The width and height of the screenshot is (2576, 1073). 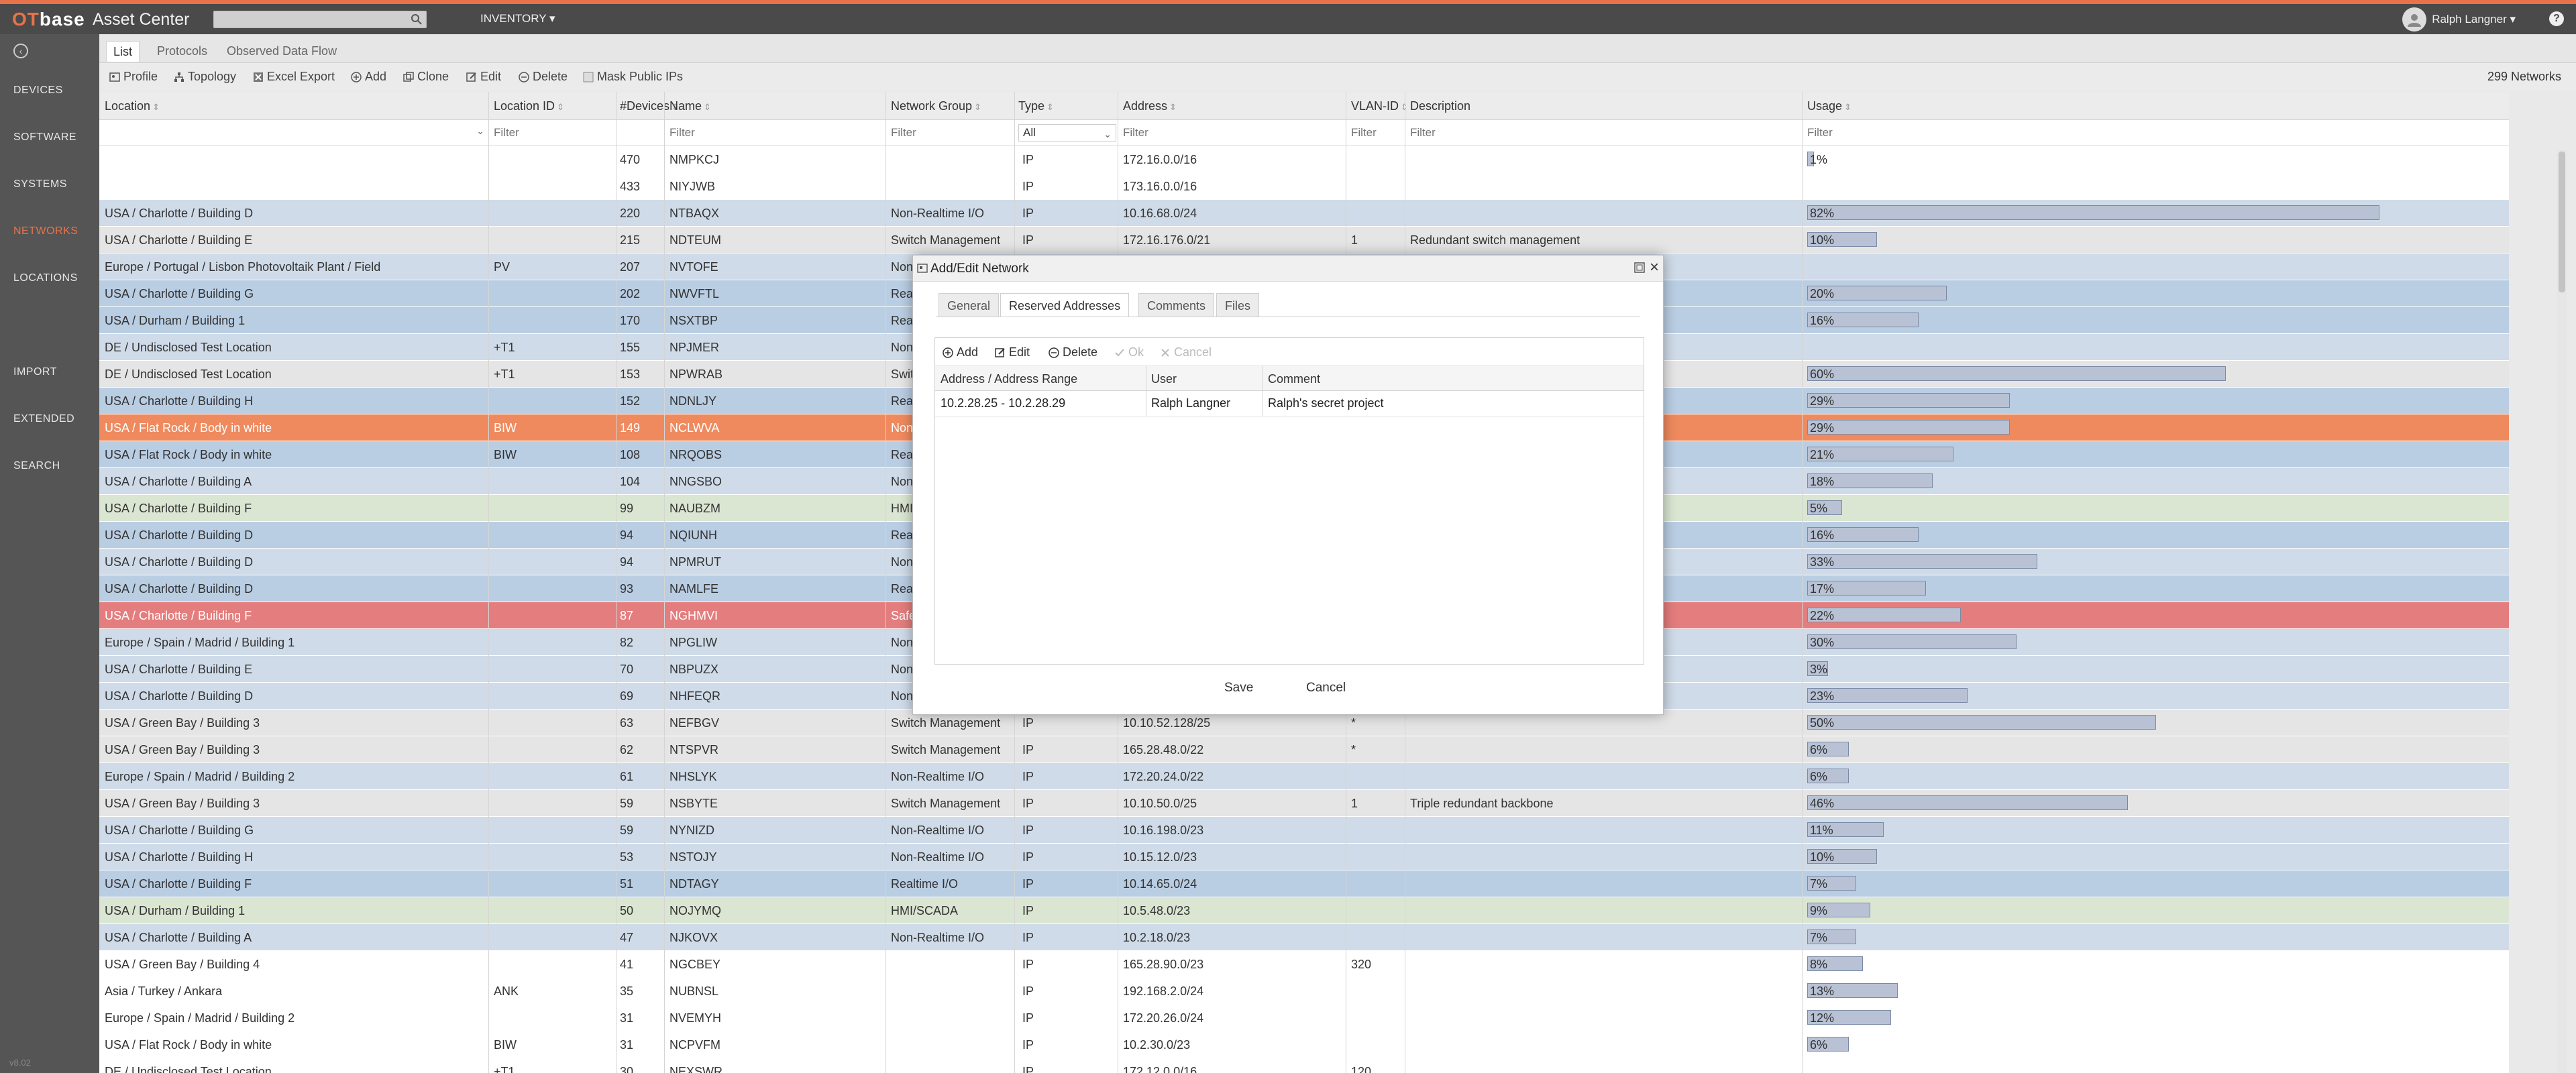 What do you see at coordinates (123, 52) in the screenshot?
I see `tab-list: List` at bounding box center [123, 52].